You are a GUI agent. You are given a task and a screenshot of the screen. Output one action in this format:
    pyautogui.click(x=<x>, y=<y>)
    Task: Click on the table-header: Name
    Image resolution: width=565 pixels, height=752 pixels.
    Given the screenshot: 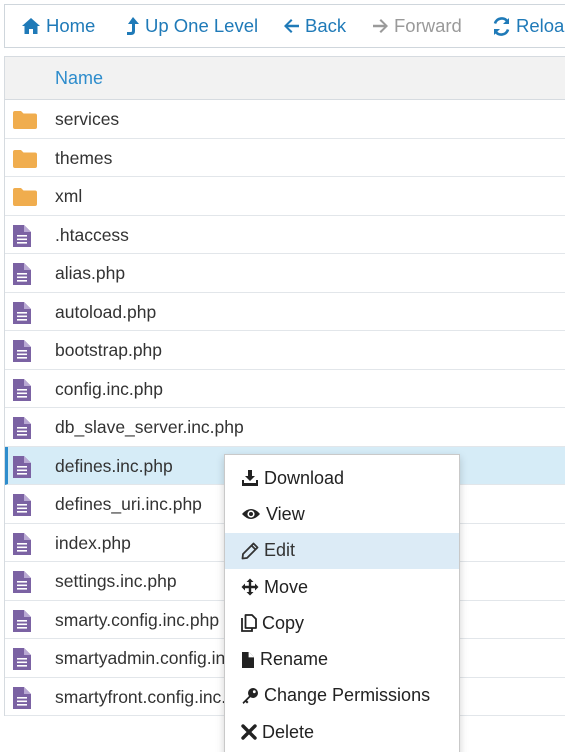 What is the action you would take?
    pyautogui.click(x=285, y=78)
    